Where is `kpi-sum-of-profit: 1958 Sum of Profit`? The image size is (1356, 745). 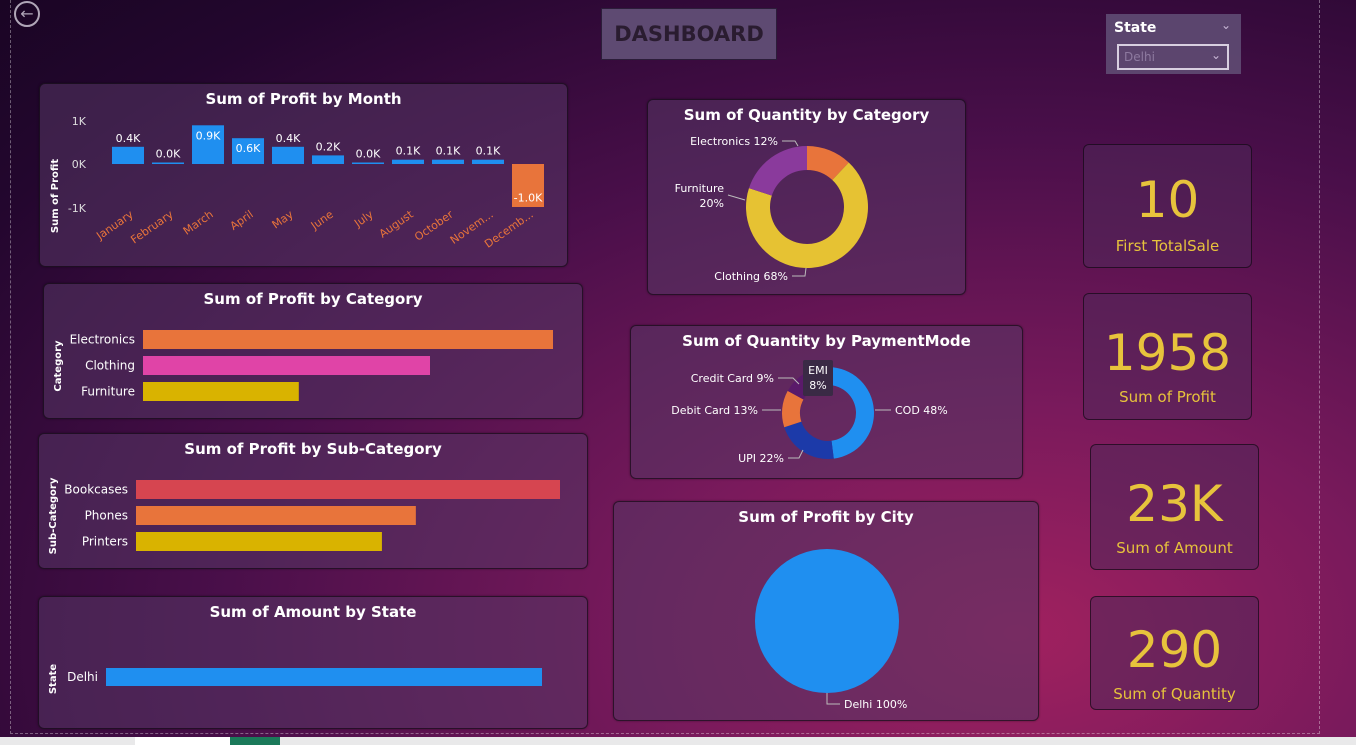
kpi-sum-of-profit: 1958 Sum of Profit is located at coordinates (1167, 356).